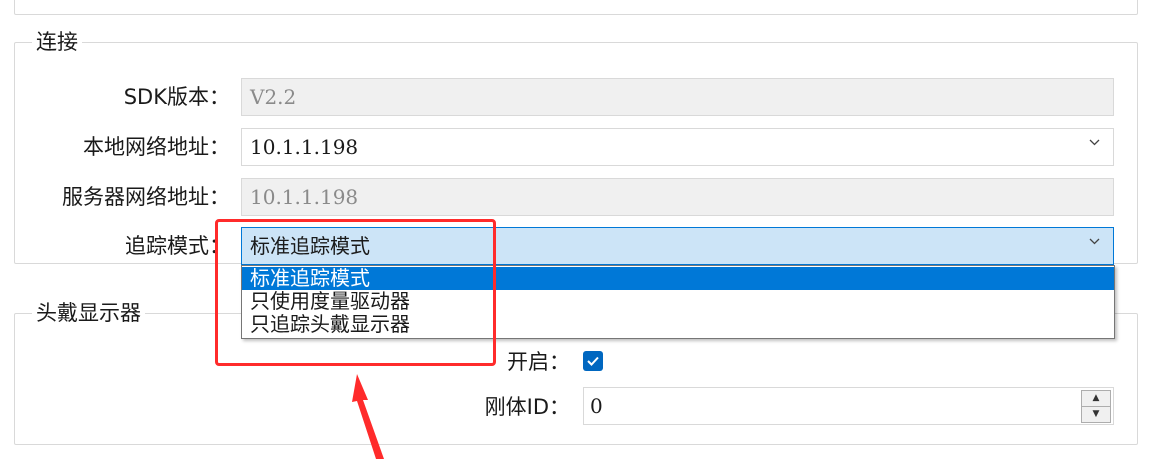 The image size is (1152, 459). What do you see at coordinates (576, 7) in the screenshot?
I see `top-group-box` at bounding box center [576, 7].